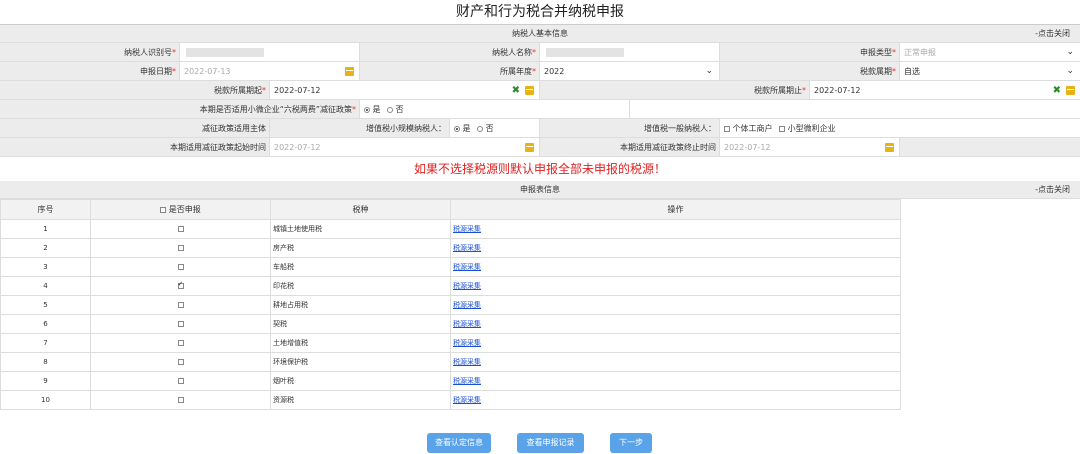 This screenshot has width=1080, height=454. I want to click on period-select: 自选 ⌄, so click(990, 71).